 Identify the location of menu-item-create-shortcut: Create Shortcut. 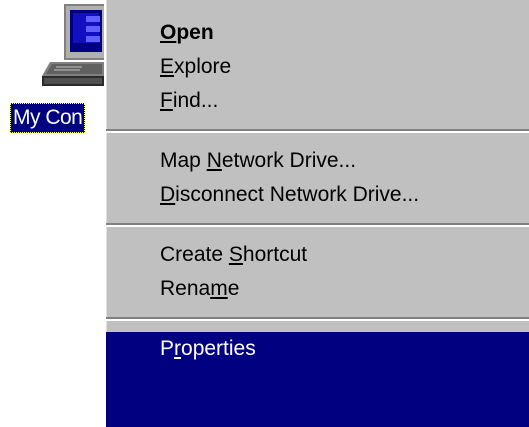
(317, 255).